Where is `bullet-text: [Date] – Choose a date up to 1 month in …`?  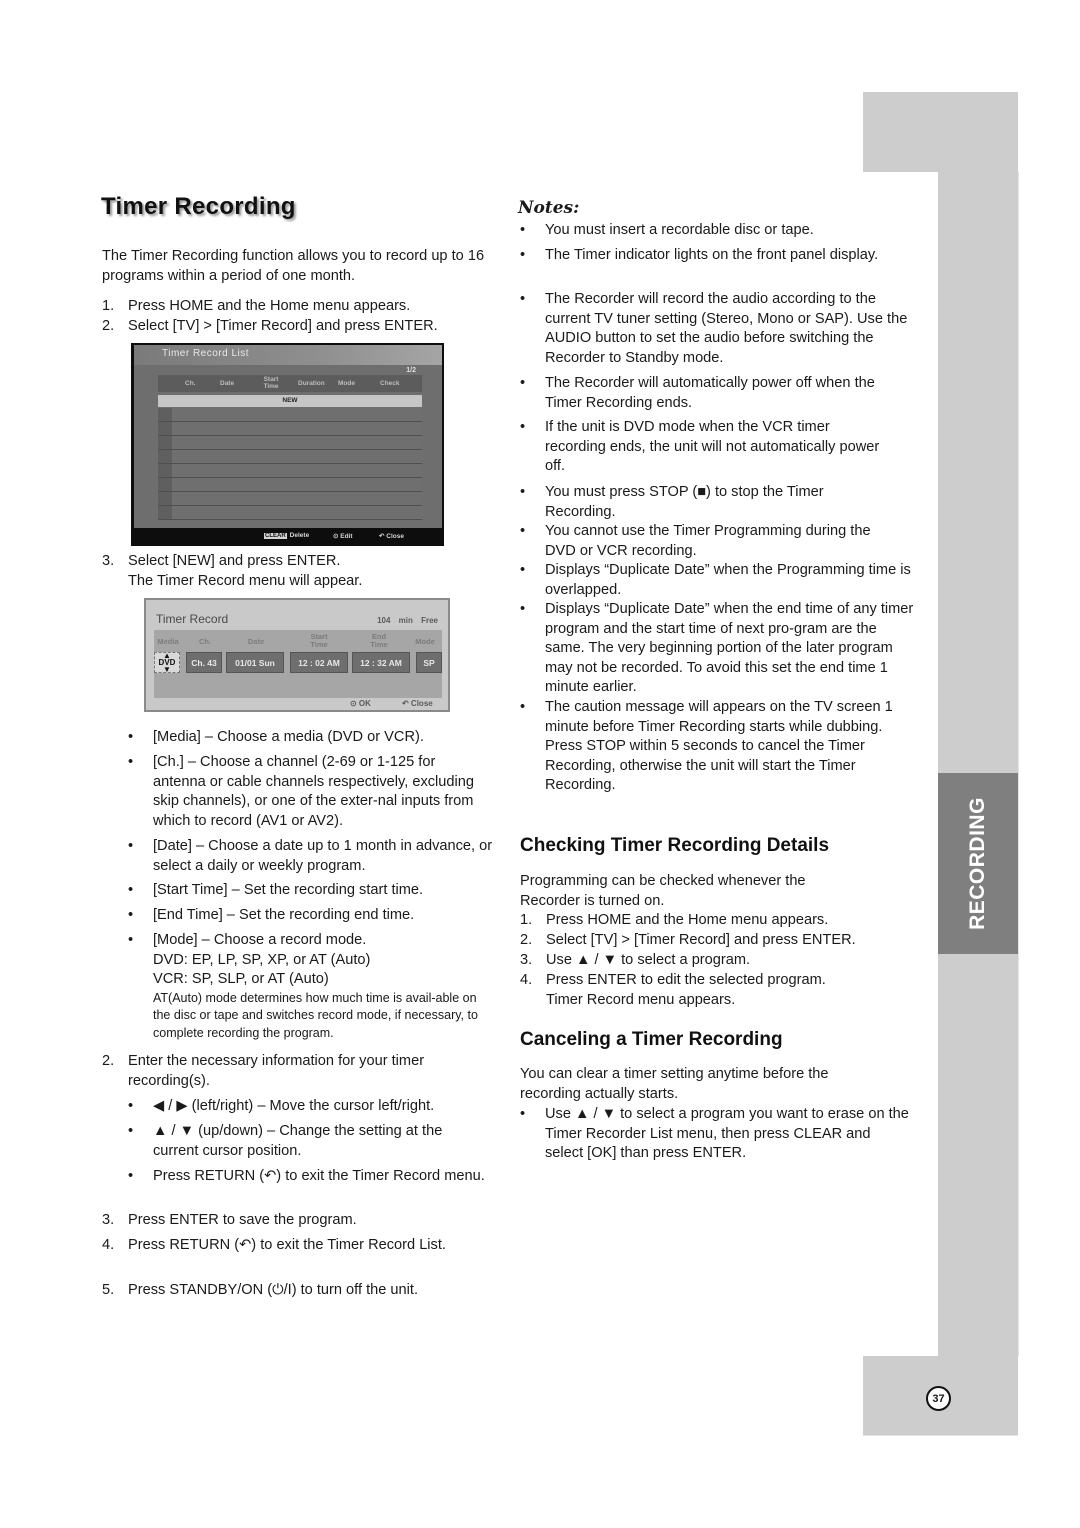 bullet-text: [Date] – Choose a date up to 1 month in … is located at coordinates (323, 856).